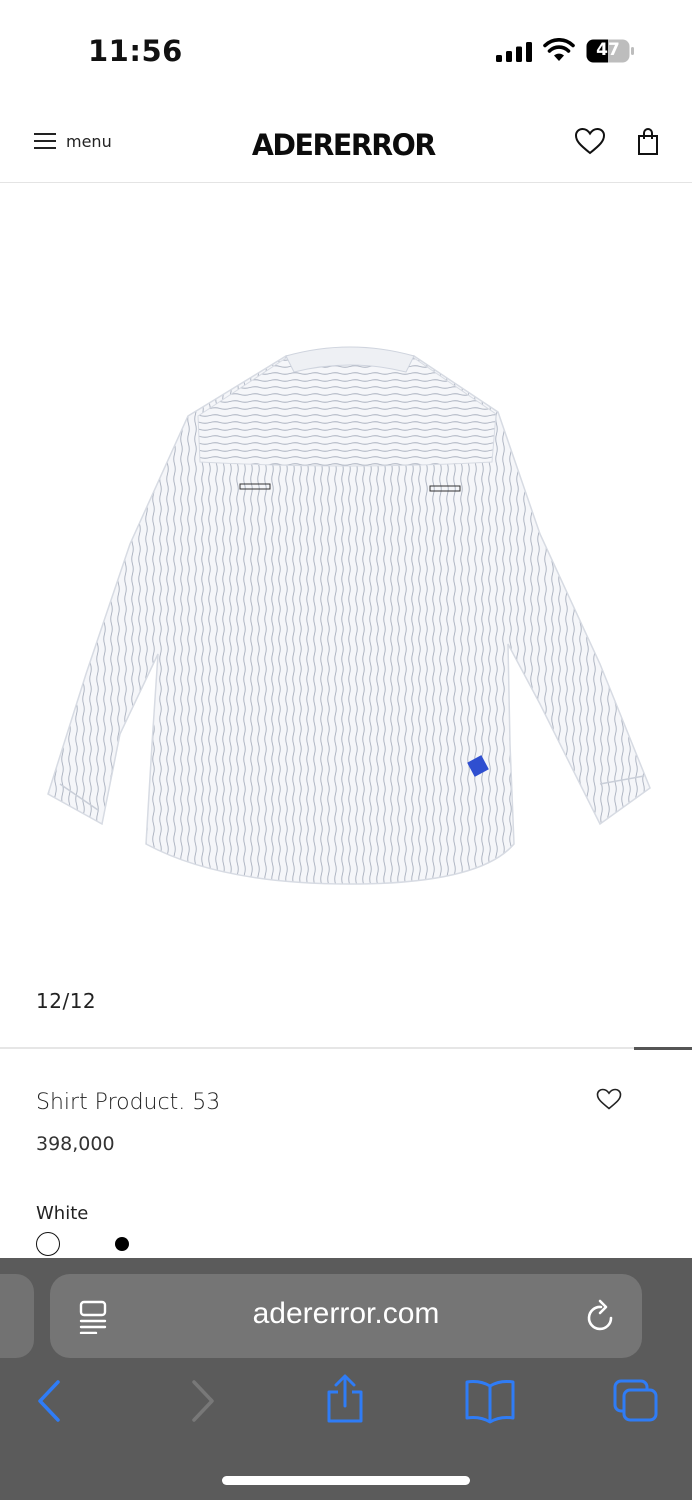 This screenshot has width=692, height=1500. What do you see at coordinates (66, 1001) in the screenshot?
I see `gallery-counter: 12/12` at bounding box center [66, 1001].